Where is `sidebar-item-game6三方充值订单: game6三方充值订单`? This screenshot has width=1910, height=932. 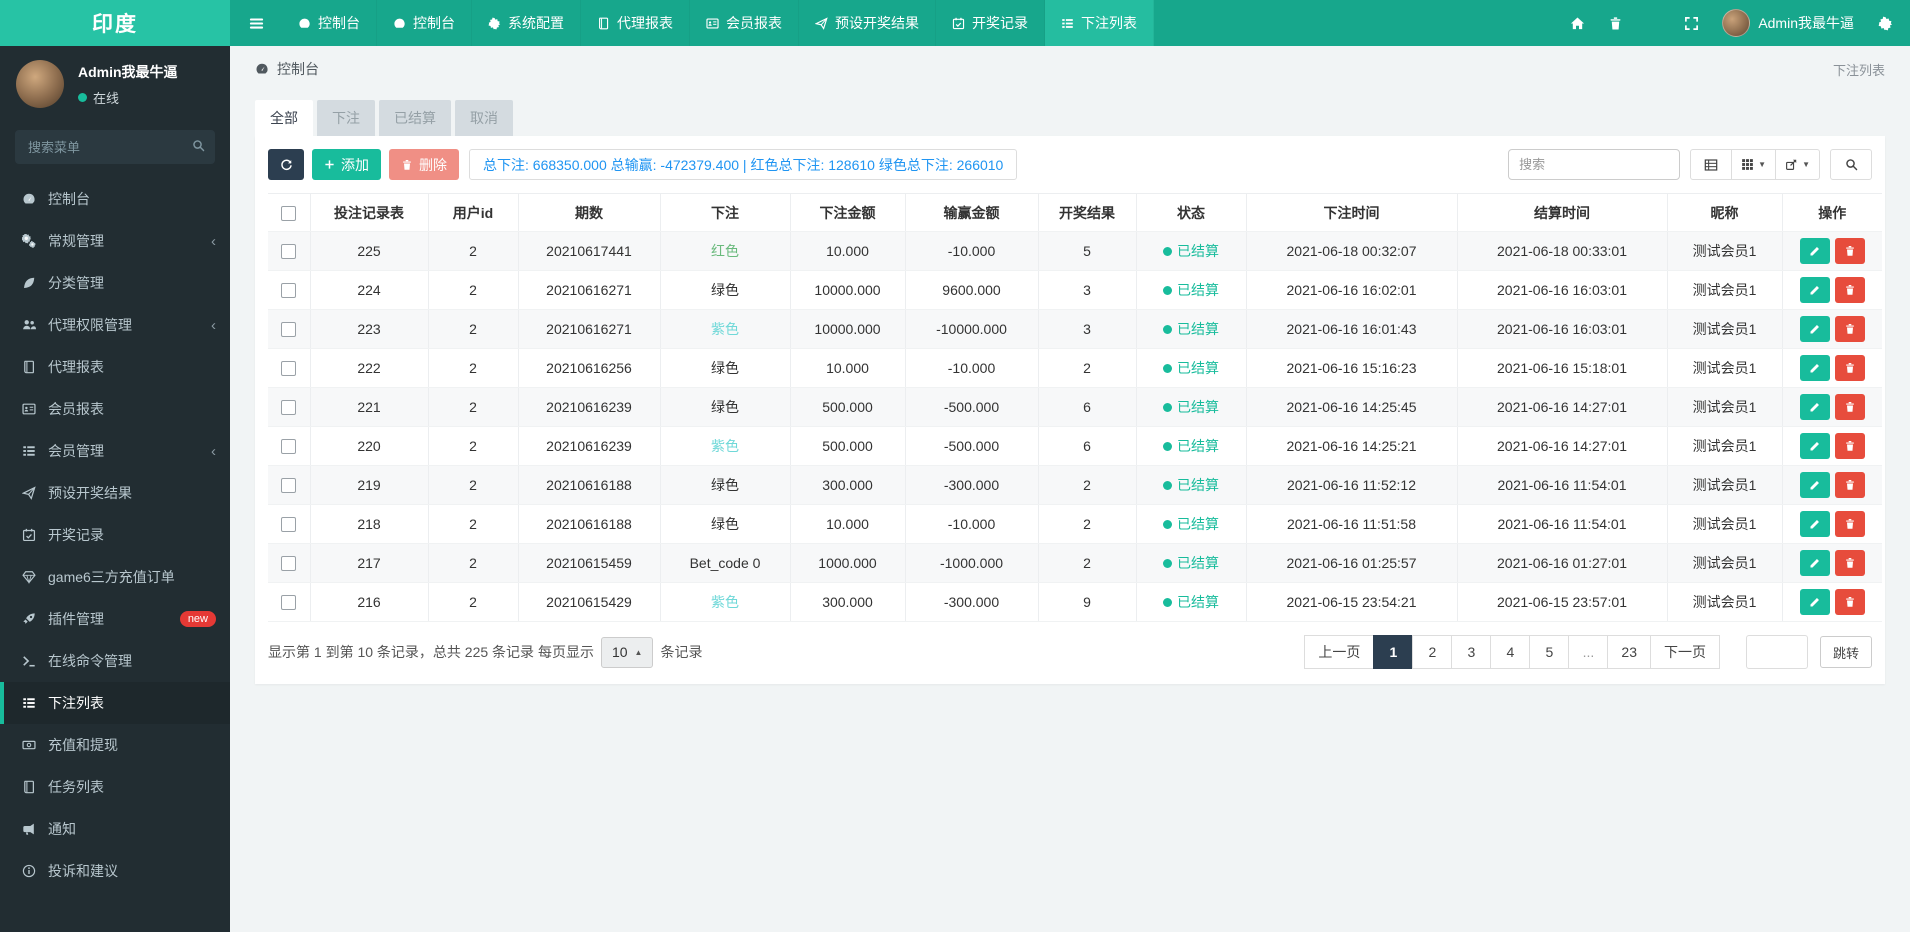
sidebar-item-game6三方充值订单: game6三方充值订单 is located at coordinates (115, 577).